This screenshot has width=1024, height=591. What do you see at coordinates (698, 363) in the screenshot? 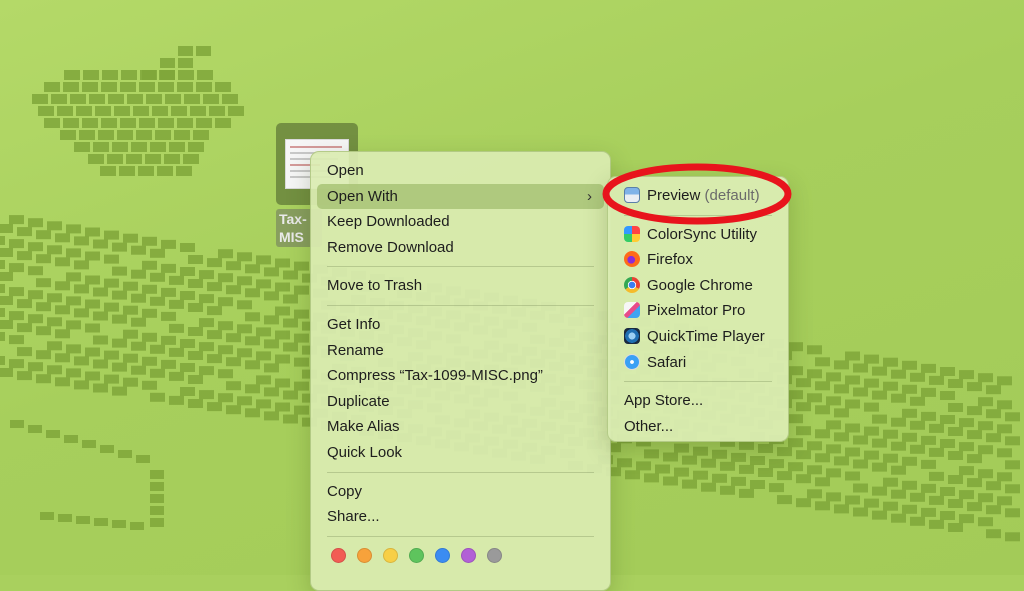
I see `submenu-item-safari: Safari` at bounding box center [698, 363].